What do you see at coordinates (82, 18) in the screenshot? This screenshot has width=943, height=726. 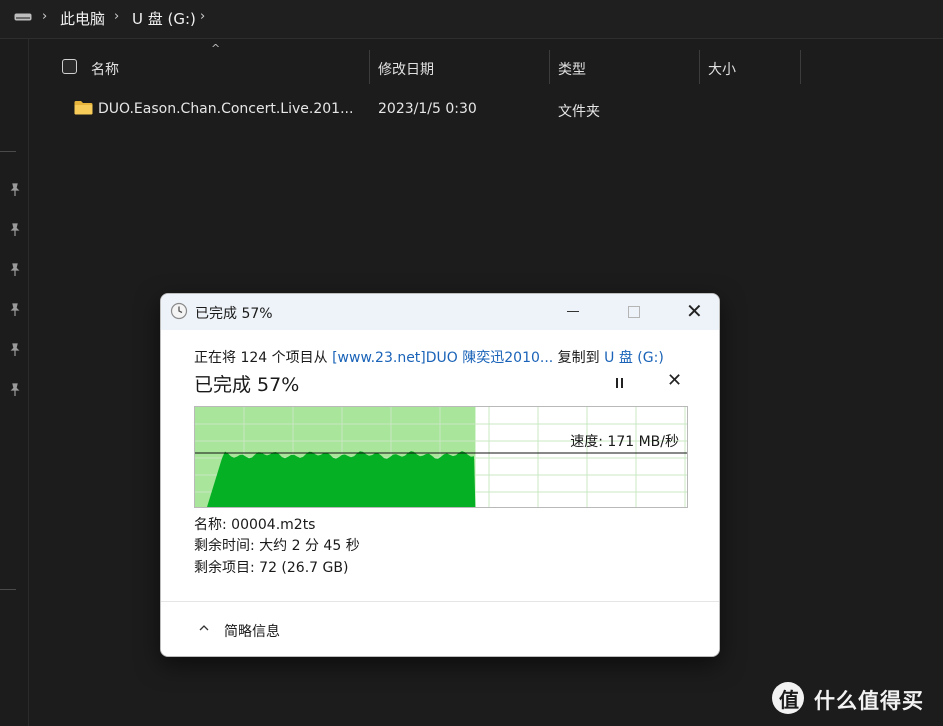 I see `breadcrumb-this-pc: 此电脑` at bounding box center [82, 18].